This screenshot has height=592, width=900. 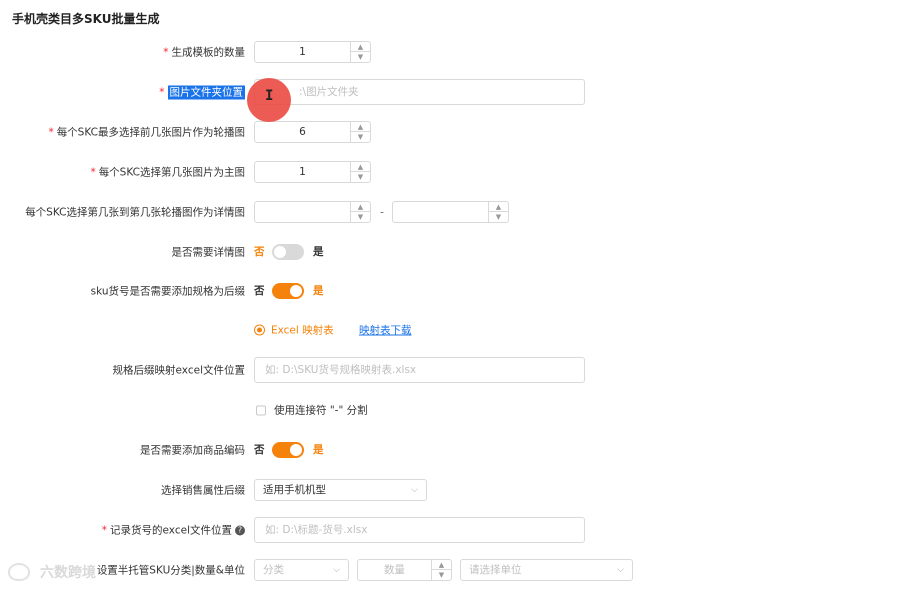 What do you see at coordinates (450, 132) in the screenshot?
I see `row-max-carousel: * 每个SKC最多选择前几张图片作为轮播图 6 ▲ ▼` at bounding box center [450, 132].